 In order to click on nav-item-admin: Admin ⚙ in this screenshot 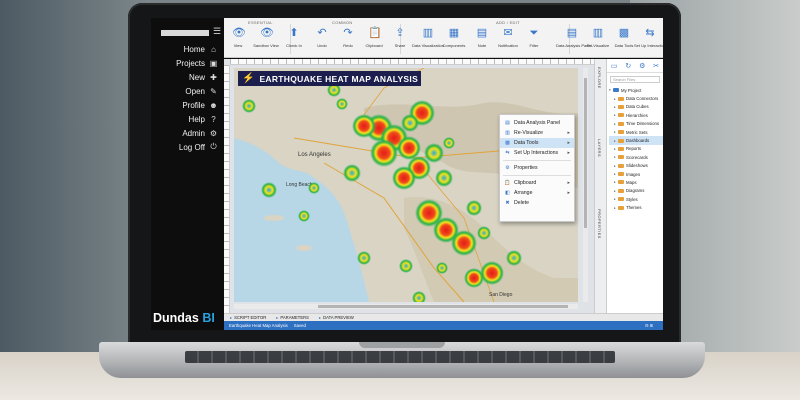, I will do `click(187, 133)`.